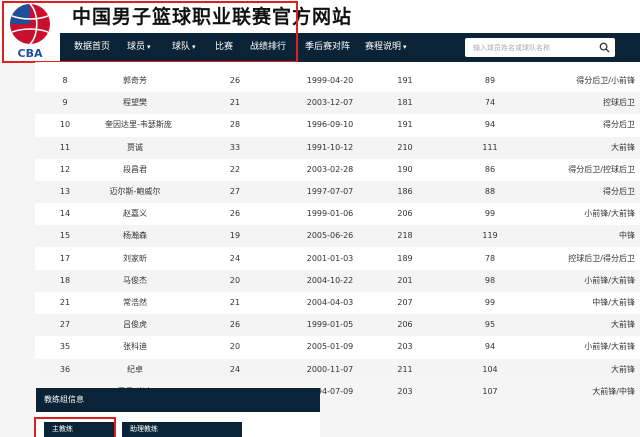  What do you see at coordinates (135, 347) in the screenshot?
I see `player-name: 张科迪` at bounding box center [135, 347].